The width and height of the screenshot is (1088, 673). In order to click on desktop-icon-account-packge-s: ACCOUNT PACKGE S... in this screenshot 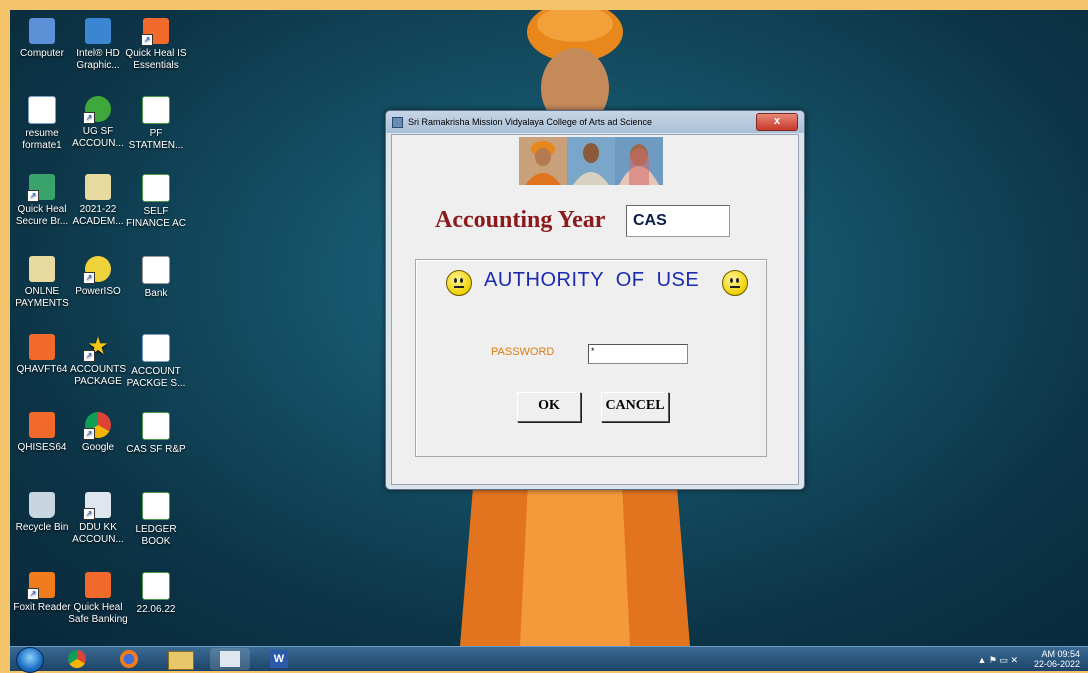, I will do `click(156, 362)`.